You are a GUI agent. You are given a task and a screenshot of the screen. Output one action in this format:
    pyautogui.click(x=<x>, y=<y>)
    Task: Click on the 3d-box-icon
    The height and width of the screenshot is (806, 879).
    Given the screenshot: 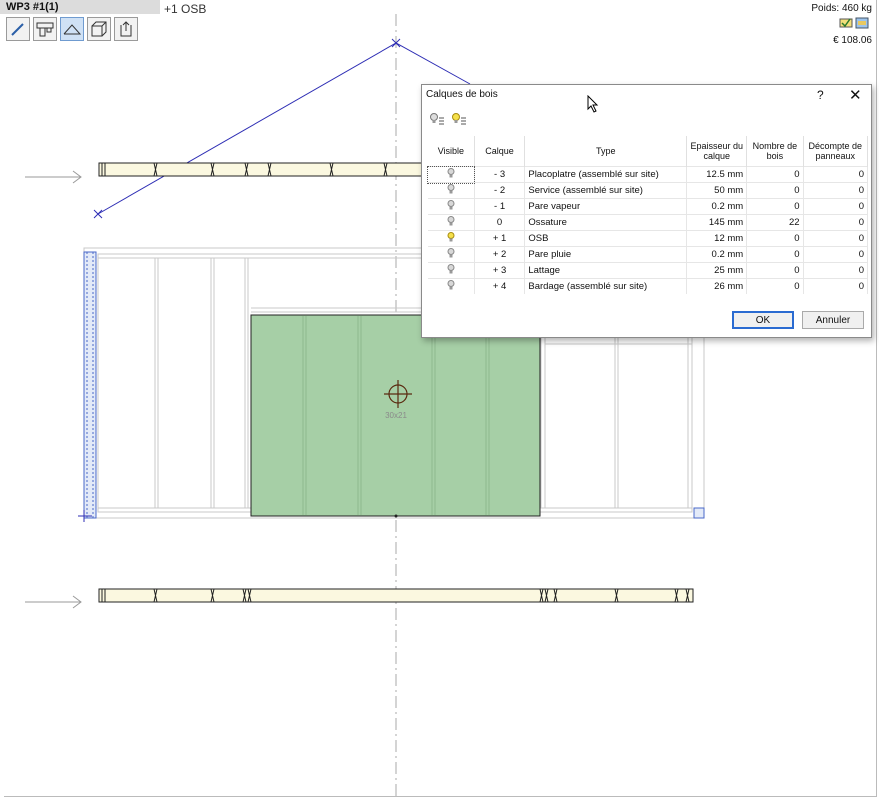 What is the action you would take?
    pyautogui.click(x=99, y=29)
    